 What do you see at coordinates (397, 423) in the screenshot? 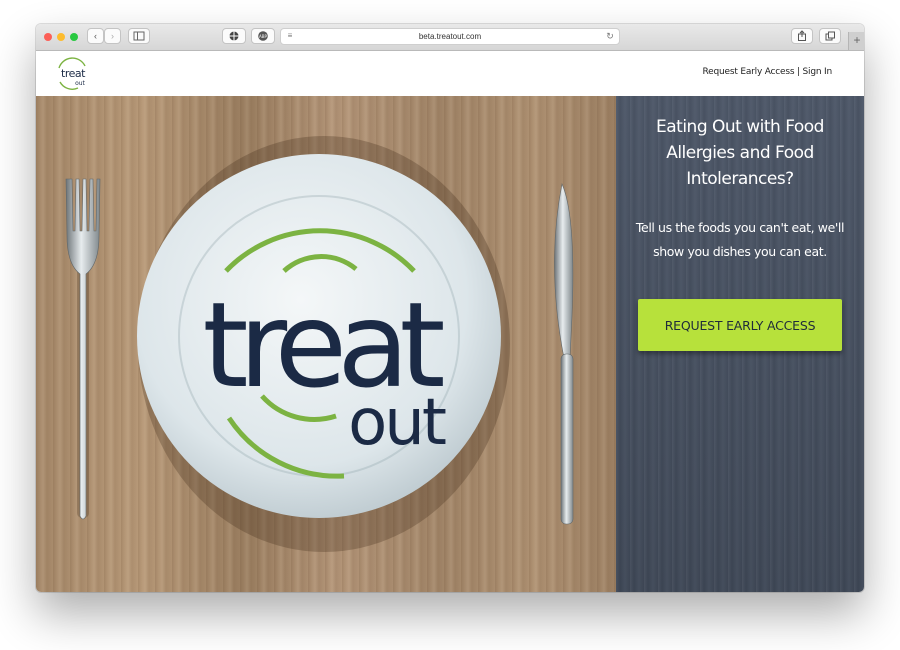
I see `plate-logo-word-bottom: out` at bounding box center [397, 423].